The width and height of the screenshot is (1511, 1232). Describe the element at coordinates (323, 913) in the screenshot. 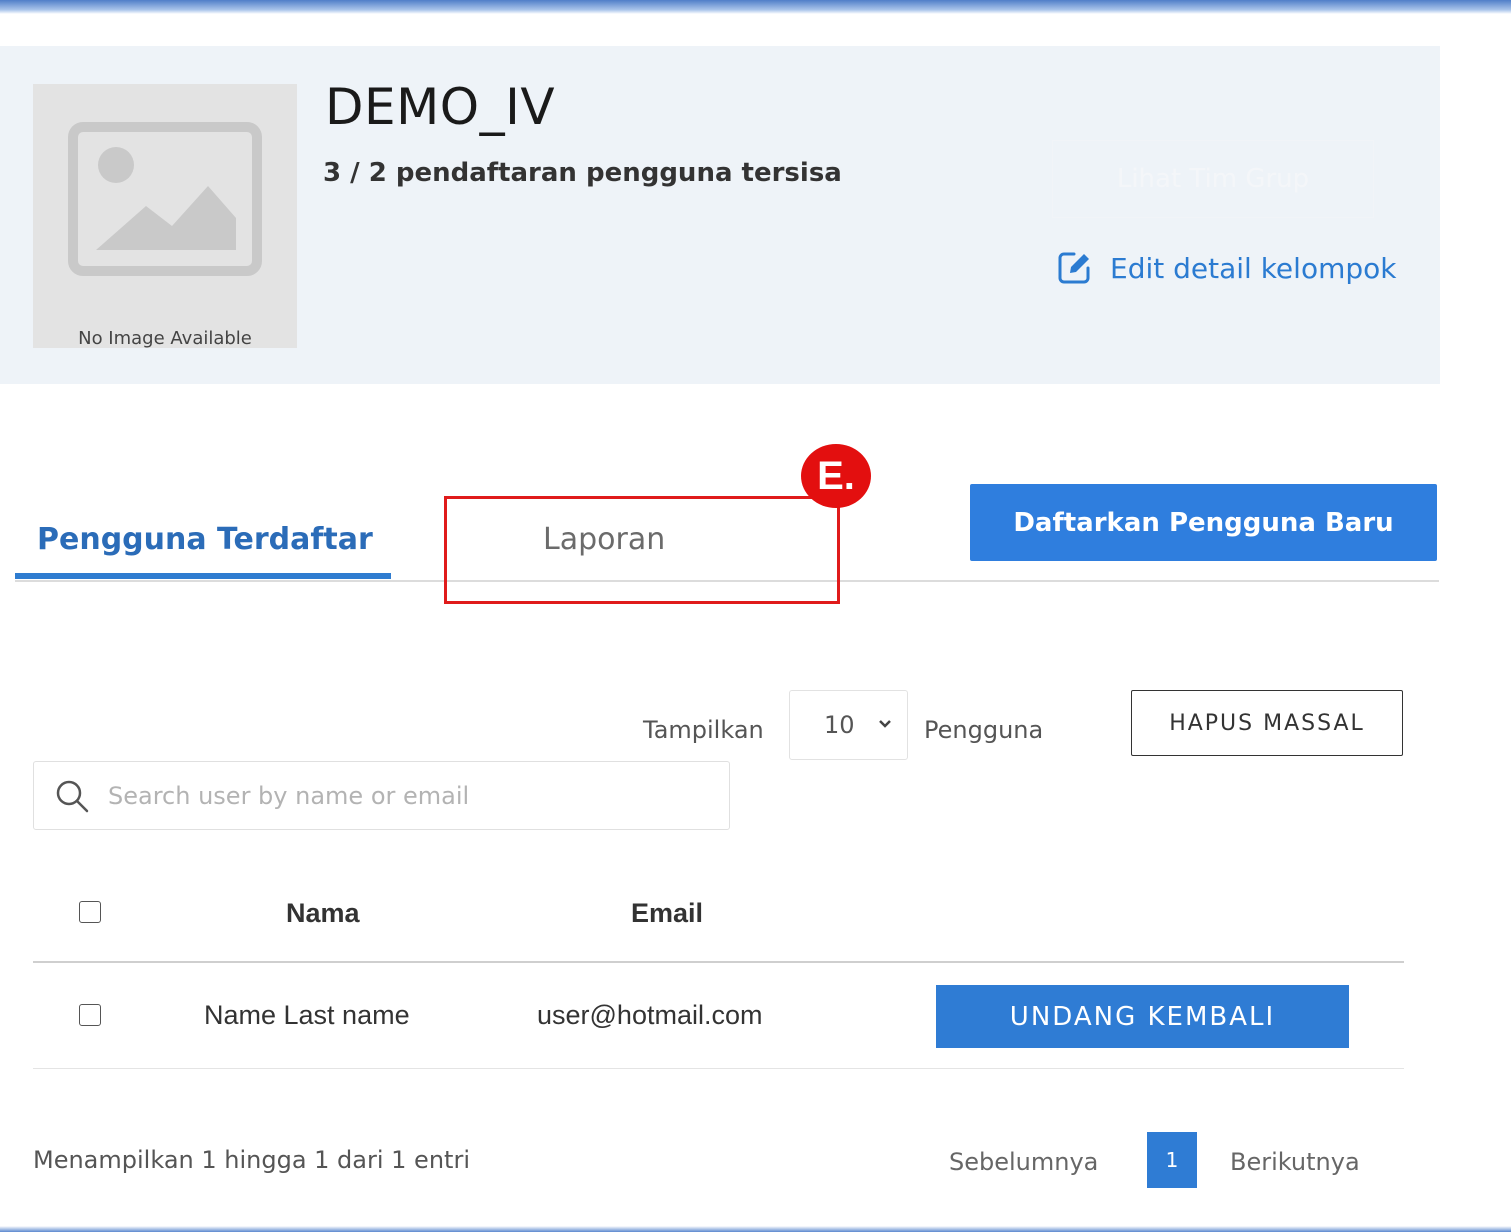

I see `column-header-name: Nama` at that location.